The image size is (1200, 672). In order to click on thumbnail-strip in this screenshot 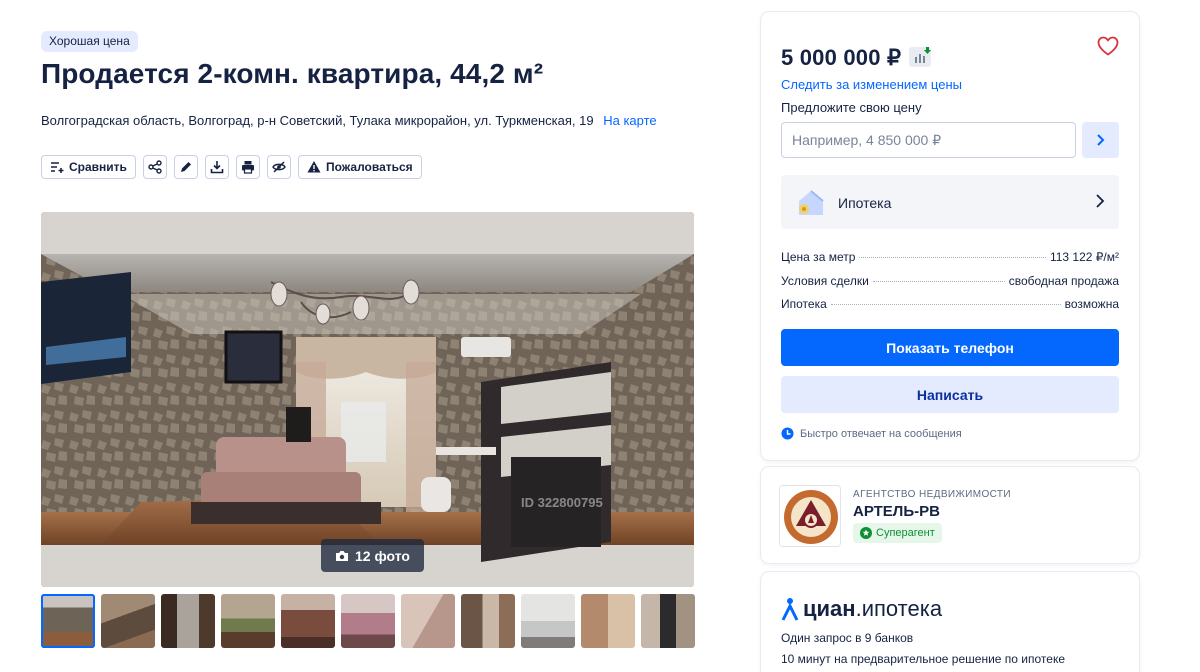, I will do `click(368, 621)`.